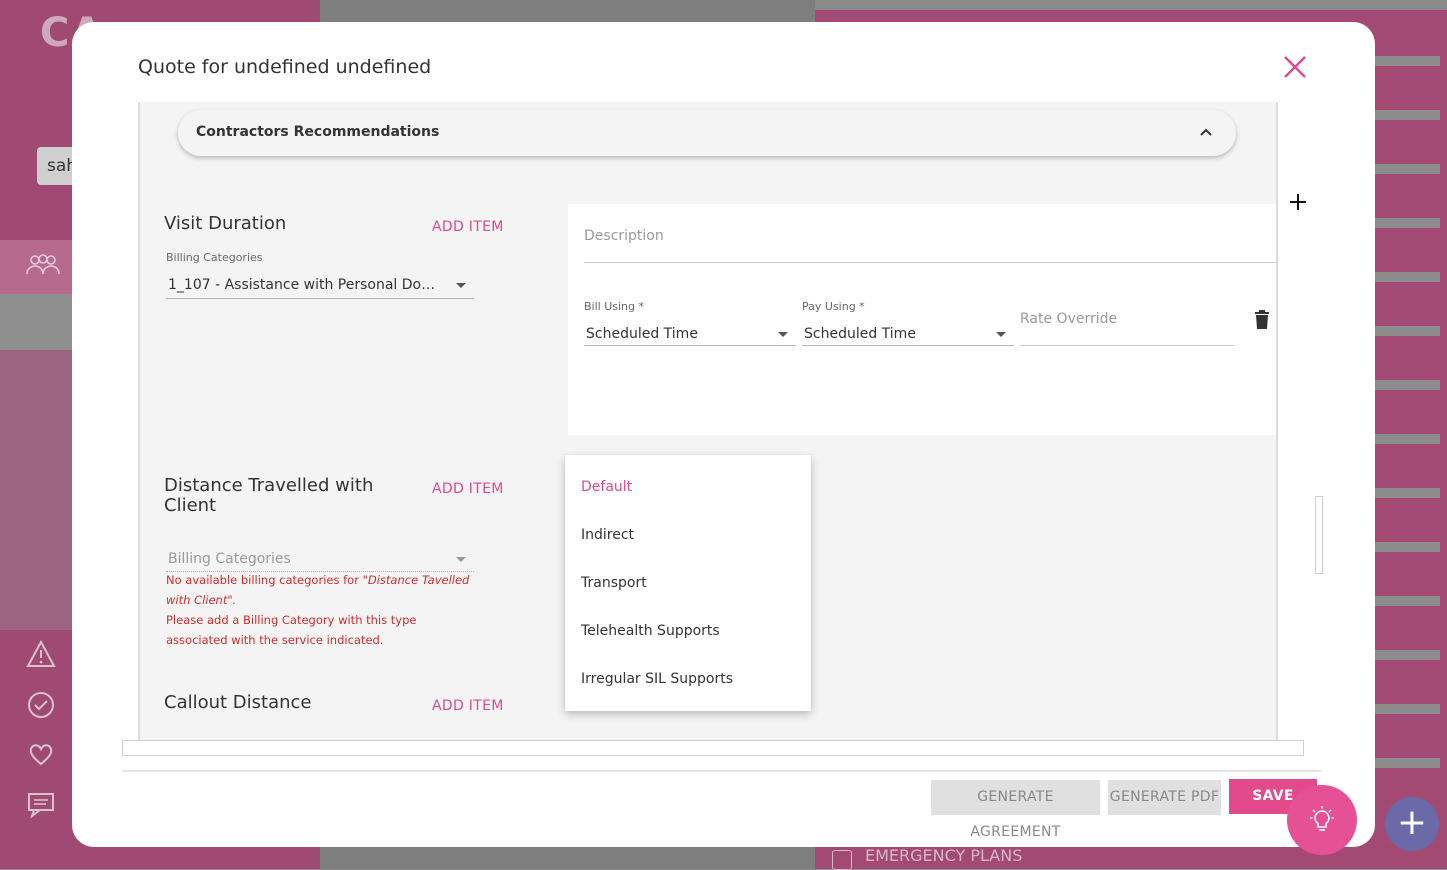 This screenshot has height=870, width=1447. I want to click on visit-duration-billing-label: Billing Categories, so click(214, 257).